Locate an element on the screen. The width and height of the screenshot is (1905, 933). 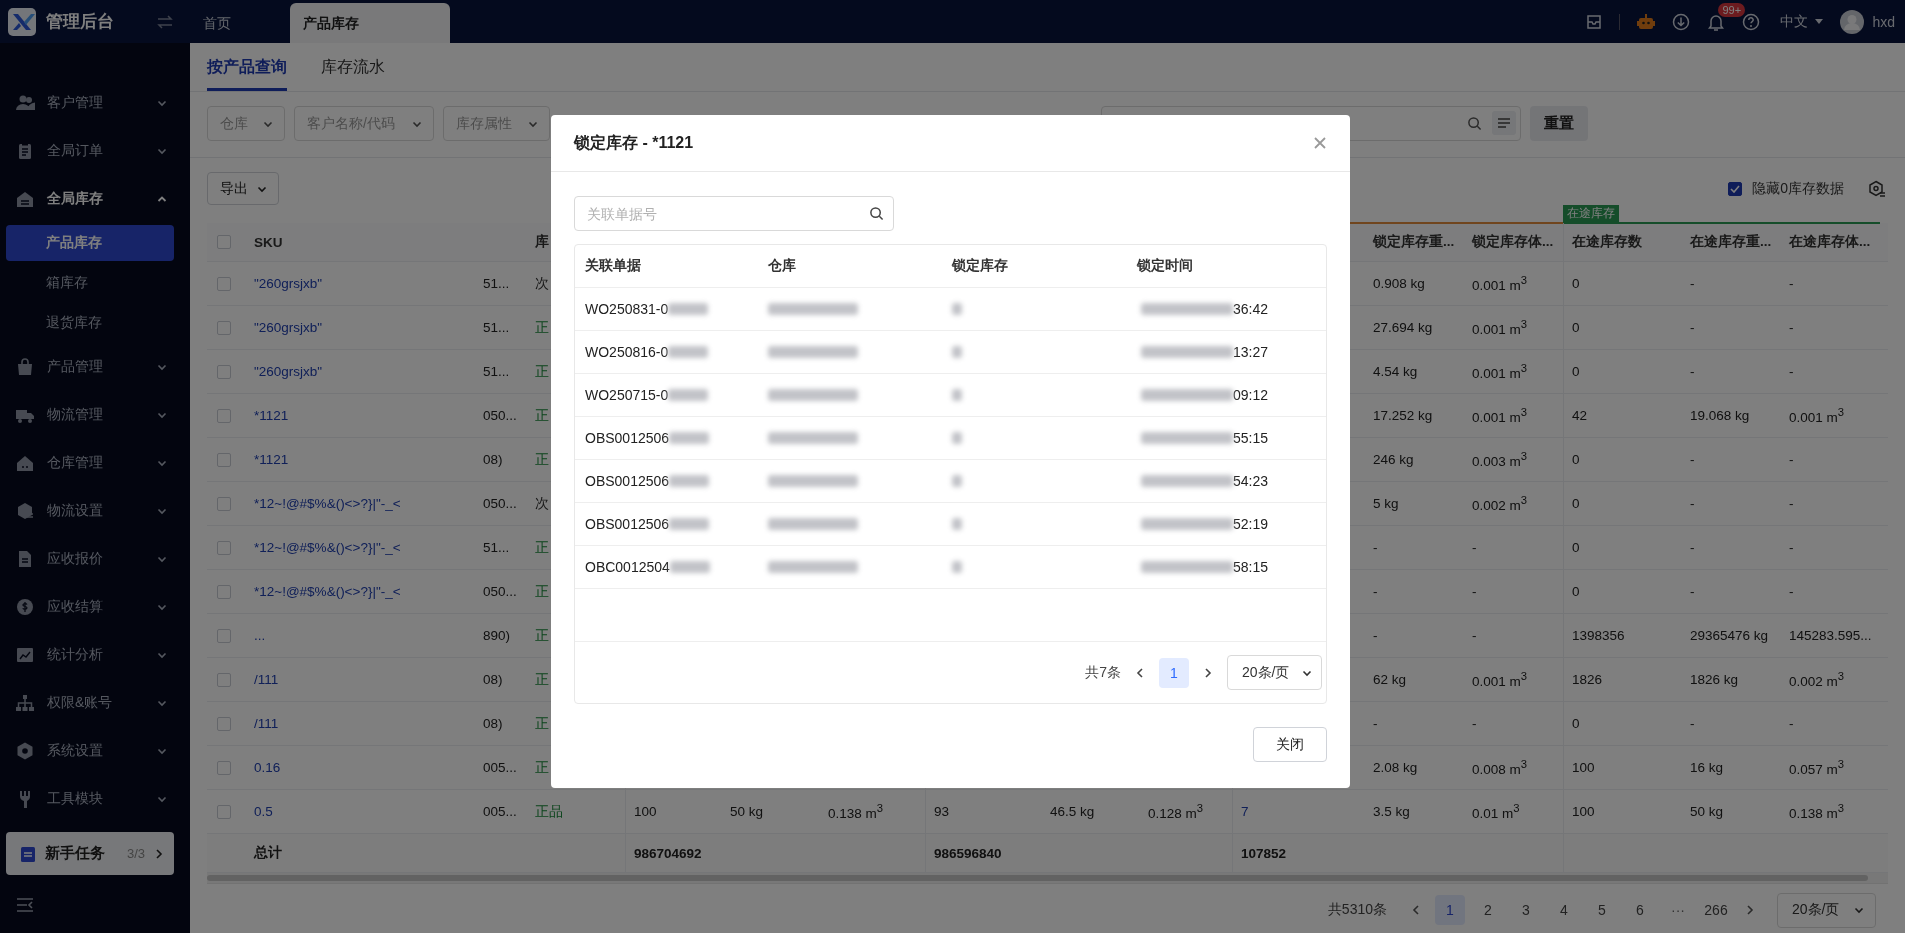
page-button: 3 is located at coordinates (1526, 910).